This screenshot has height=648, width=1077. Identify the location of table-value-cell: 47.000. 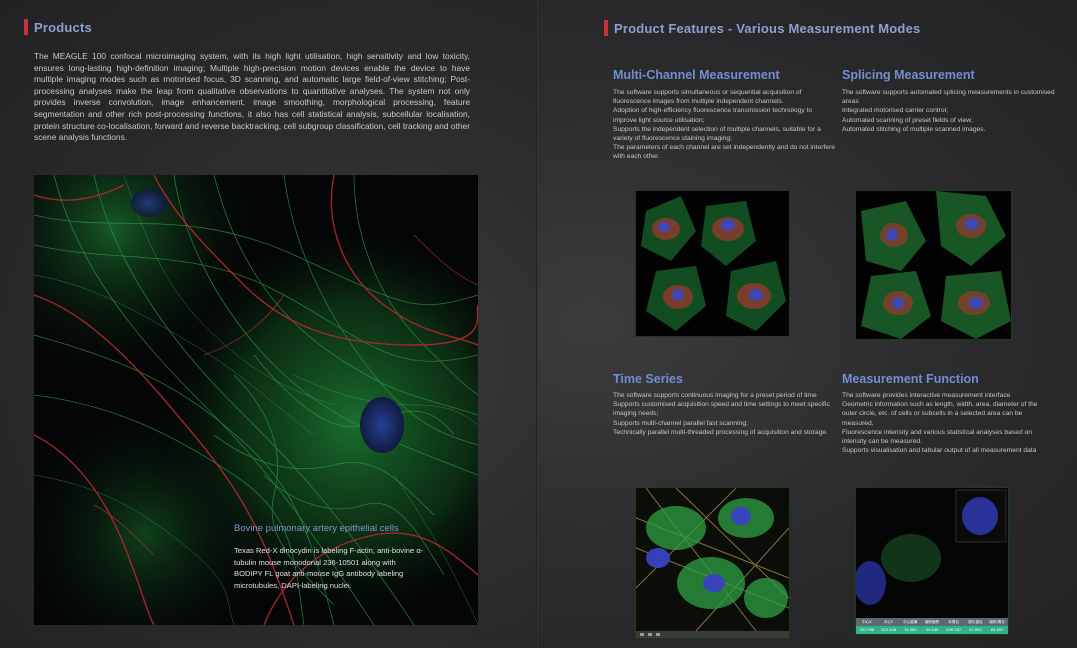
(975, 630).